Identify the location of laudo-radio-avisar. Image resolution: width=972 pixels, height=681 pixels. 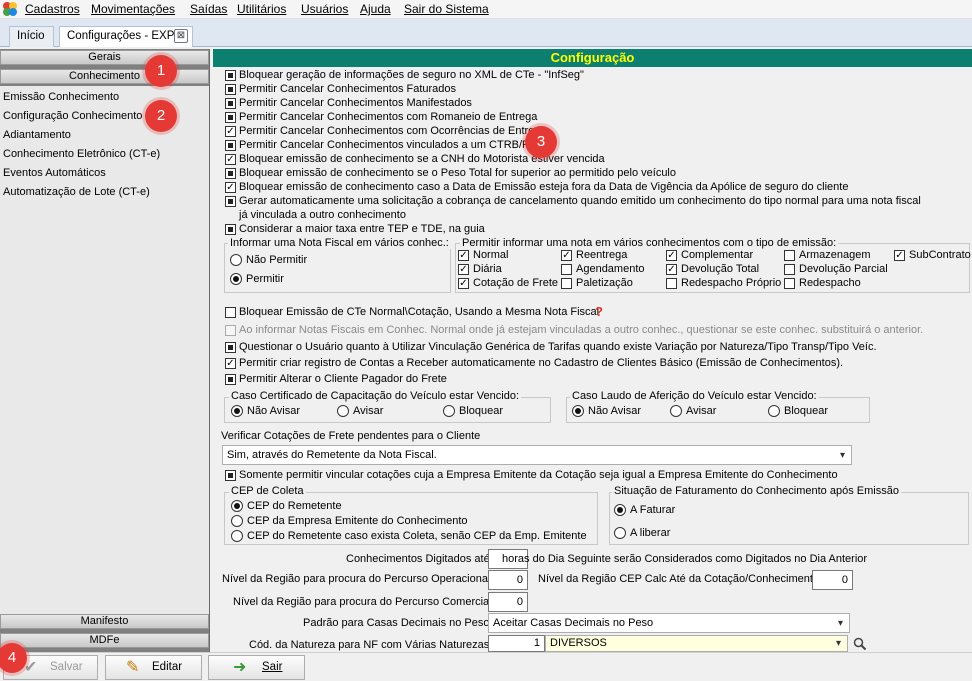
(676, 411).